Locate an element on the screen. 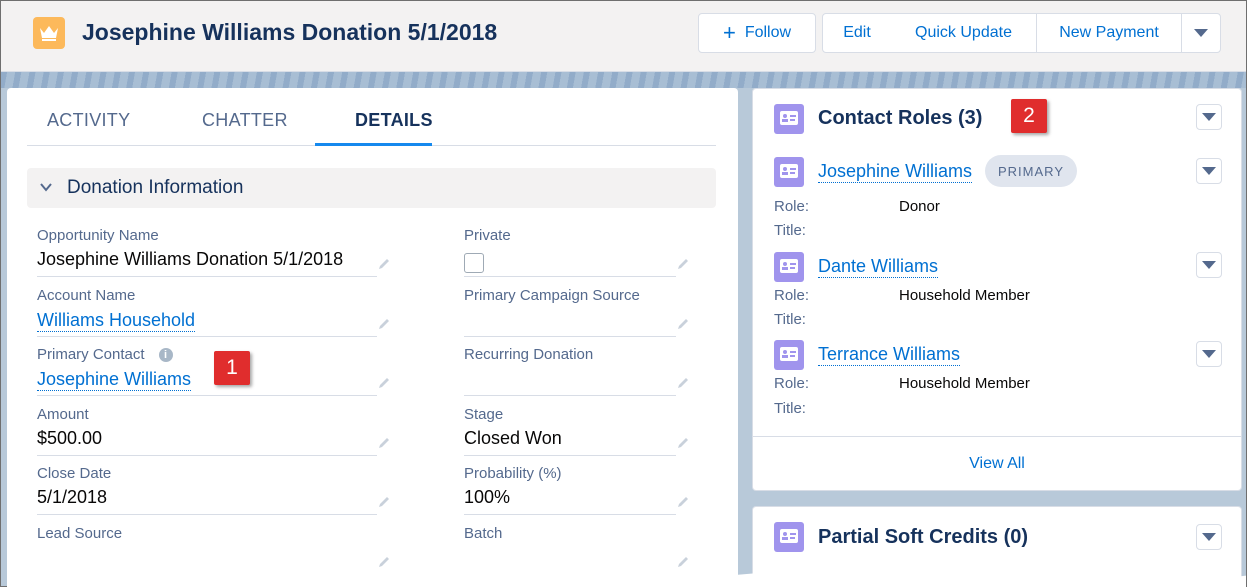 This screenshot has height=587, width=1247. field-label: Recurring Donation is located at coordinates (529, 354).